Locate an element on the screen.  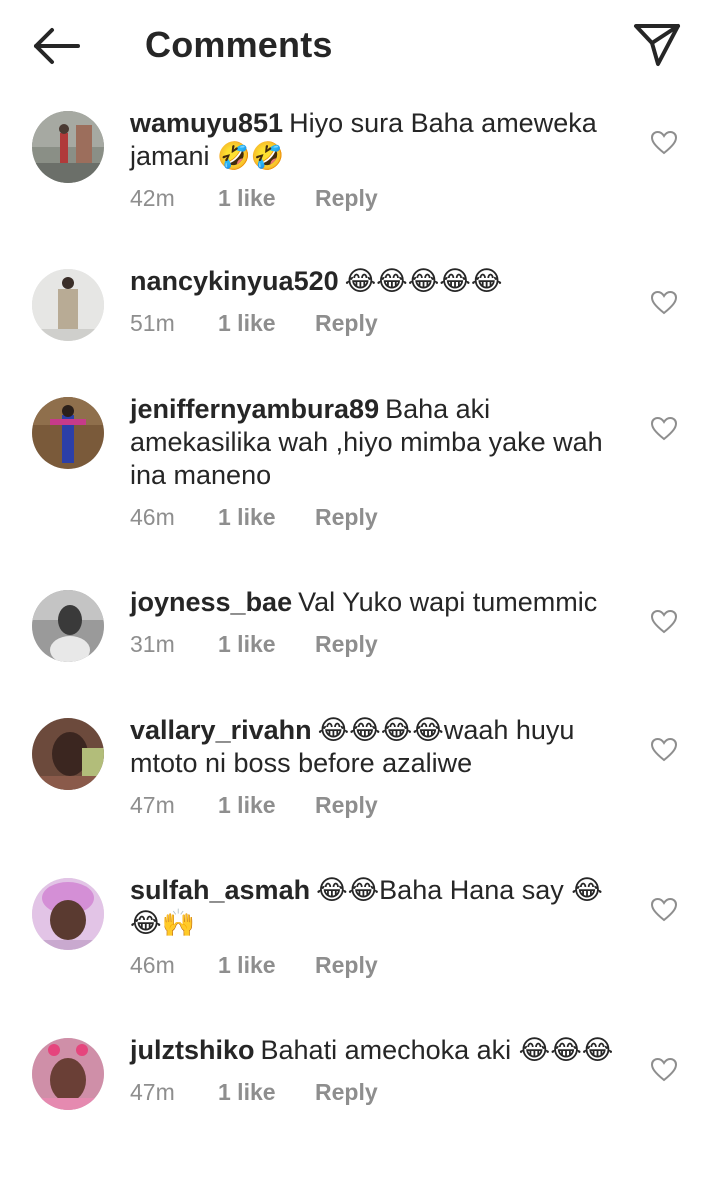
timestamp: 31m is located at coordinates (152, 644).